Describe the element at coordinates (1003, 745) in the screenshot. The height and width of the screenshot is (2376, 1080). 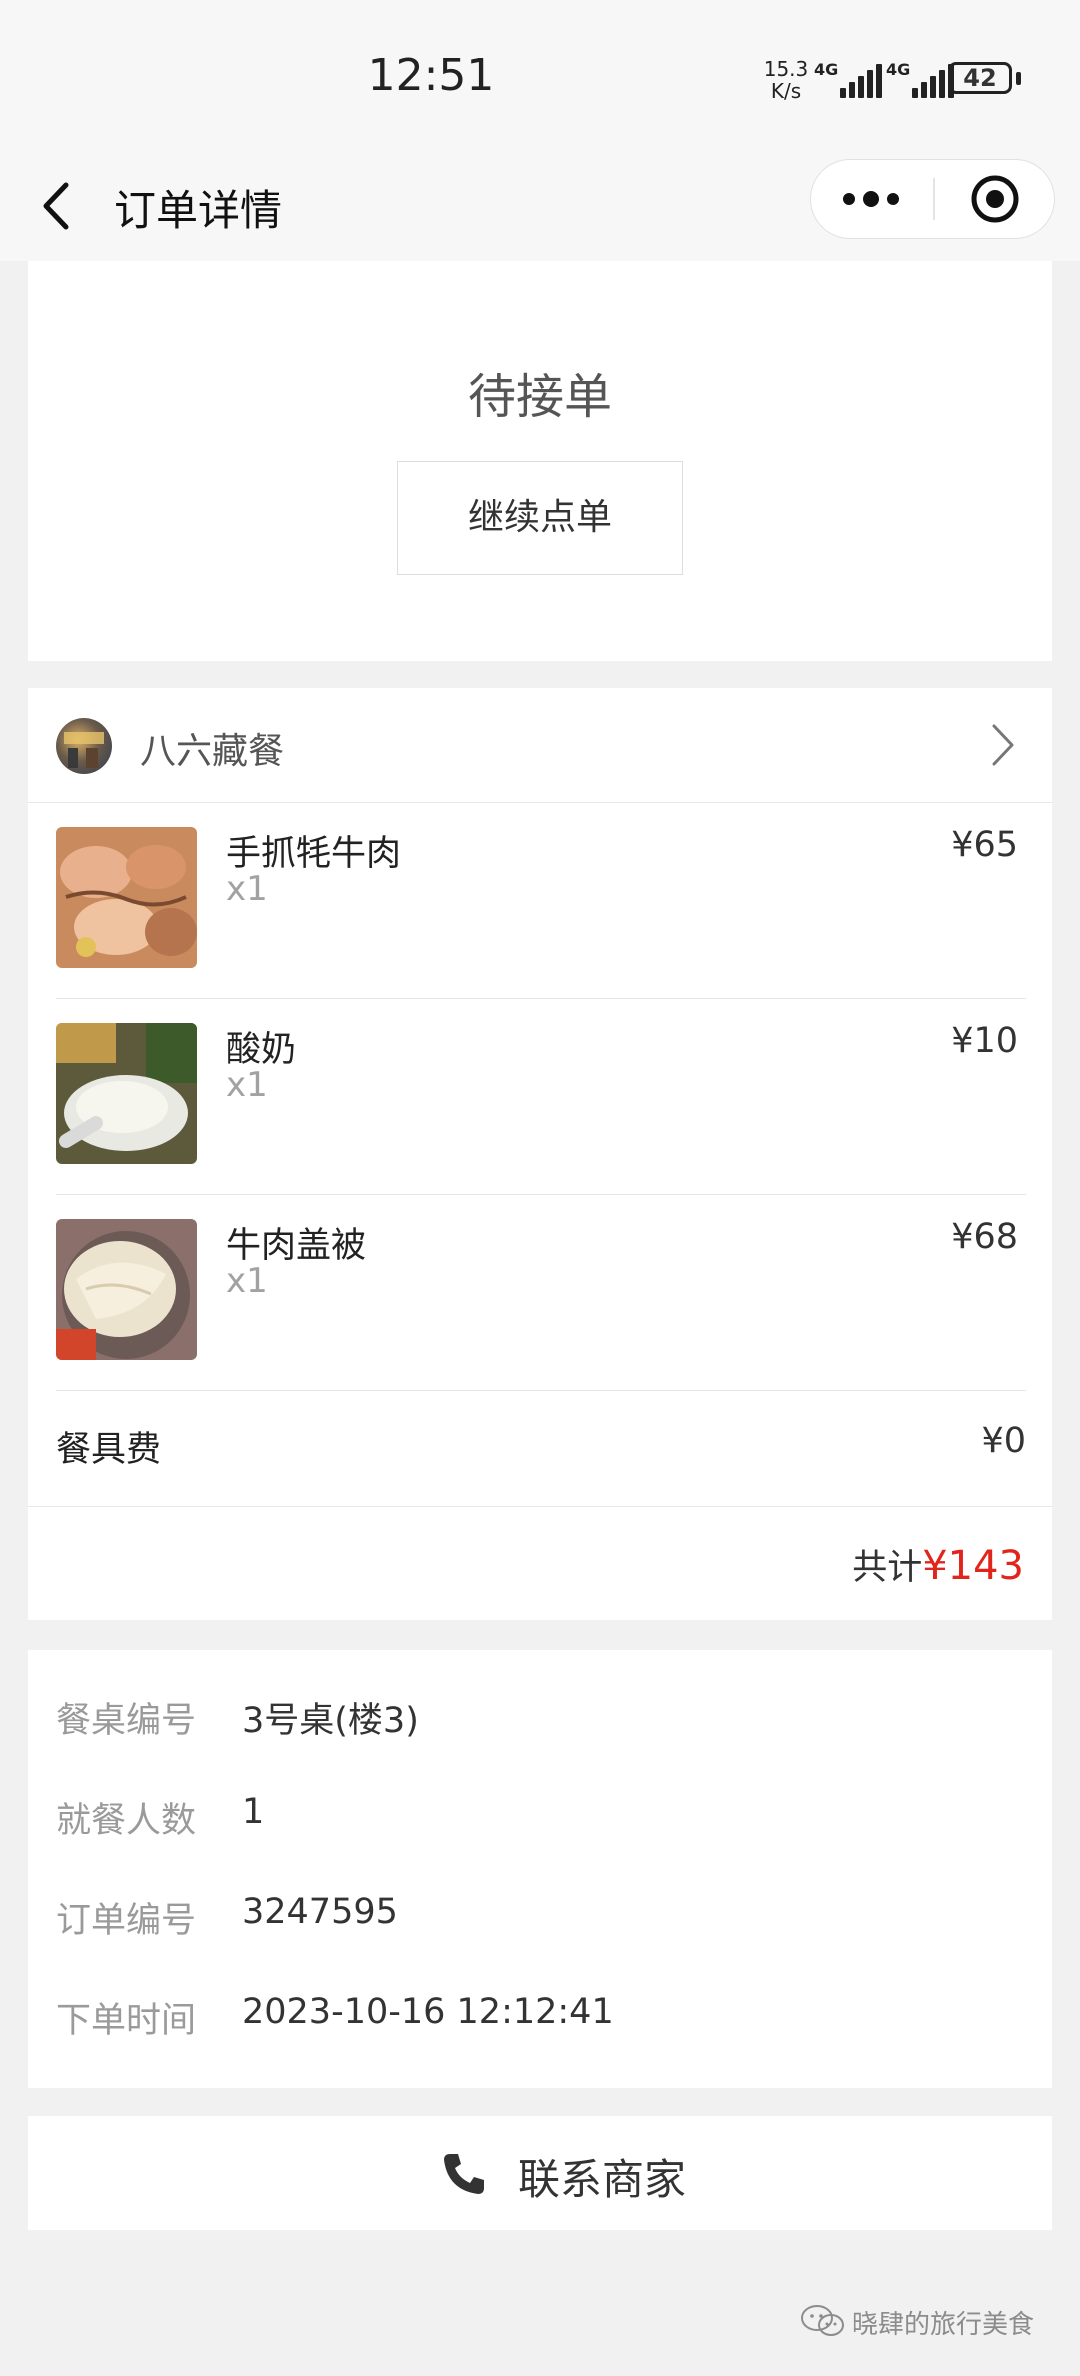
I see `chevron-right-icon` at that location.